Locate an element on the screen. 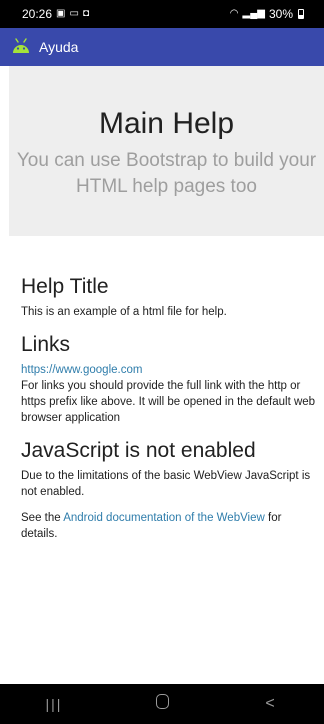 This screenshot has width=324, height=724. app-bar: Ayuda is located at coordinates (162, 47).